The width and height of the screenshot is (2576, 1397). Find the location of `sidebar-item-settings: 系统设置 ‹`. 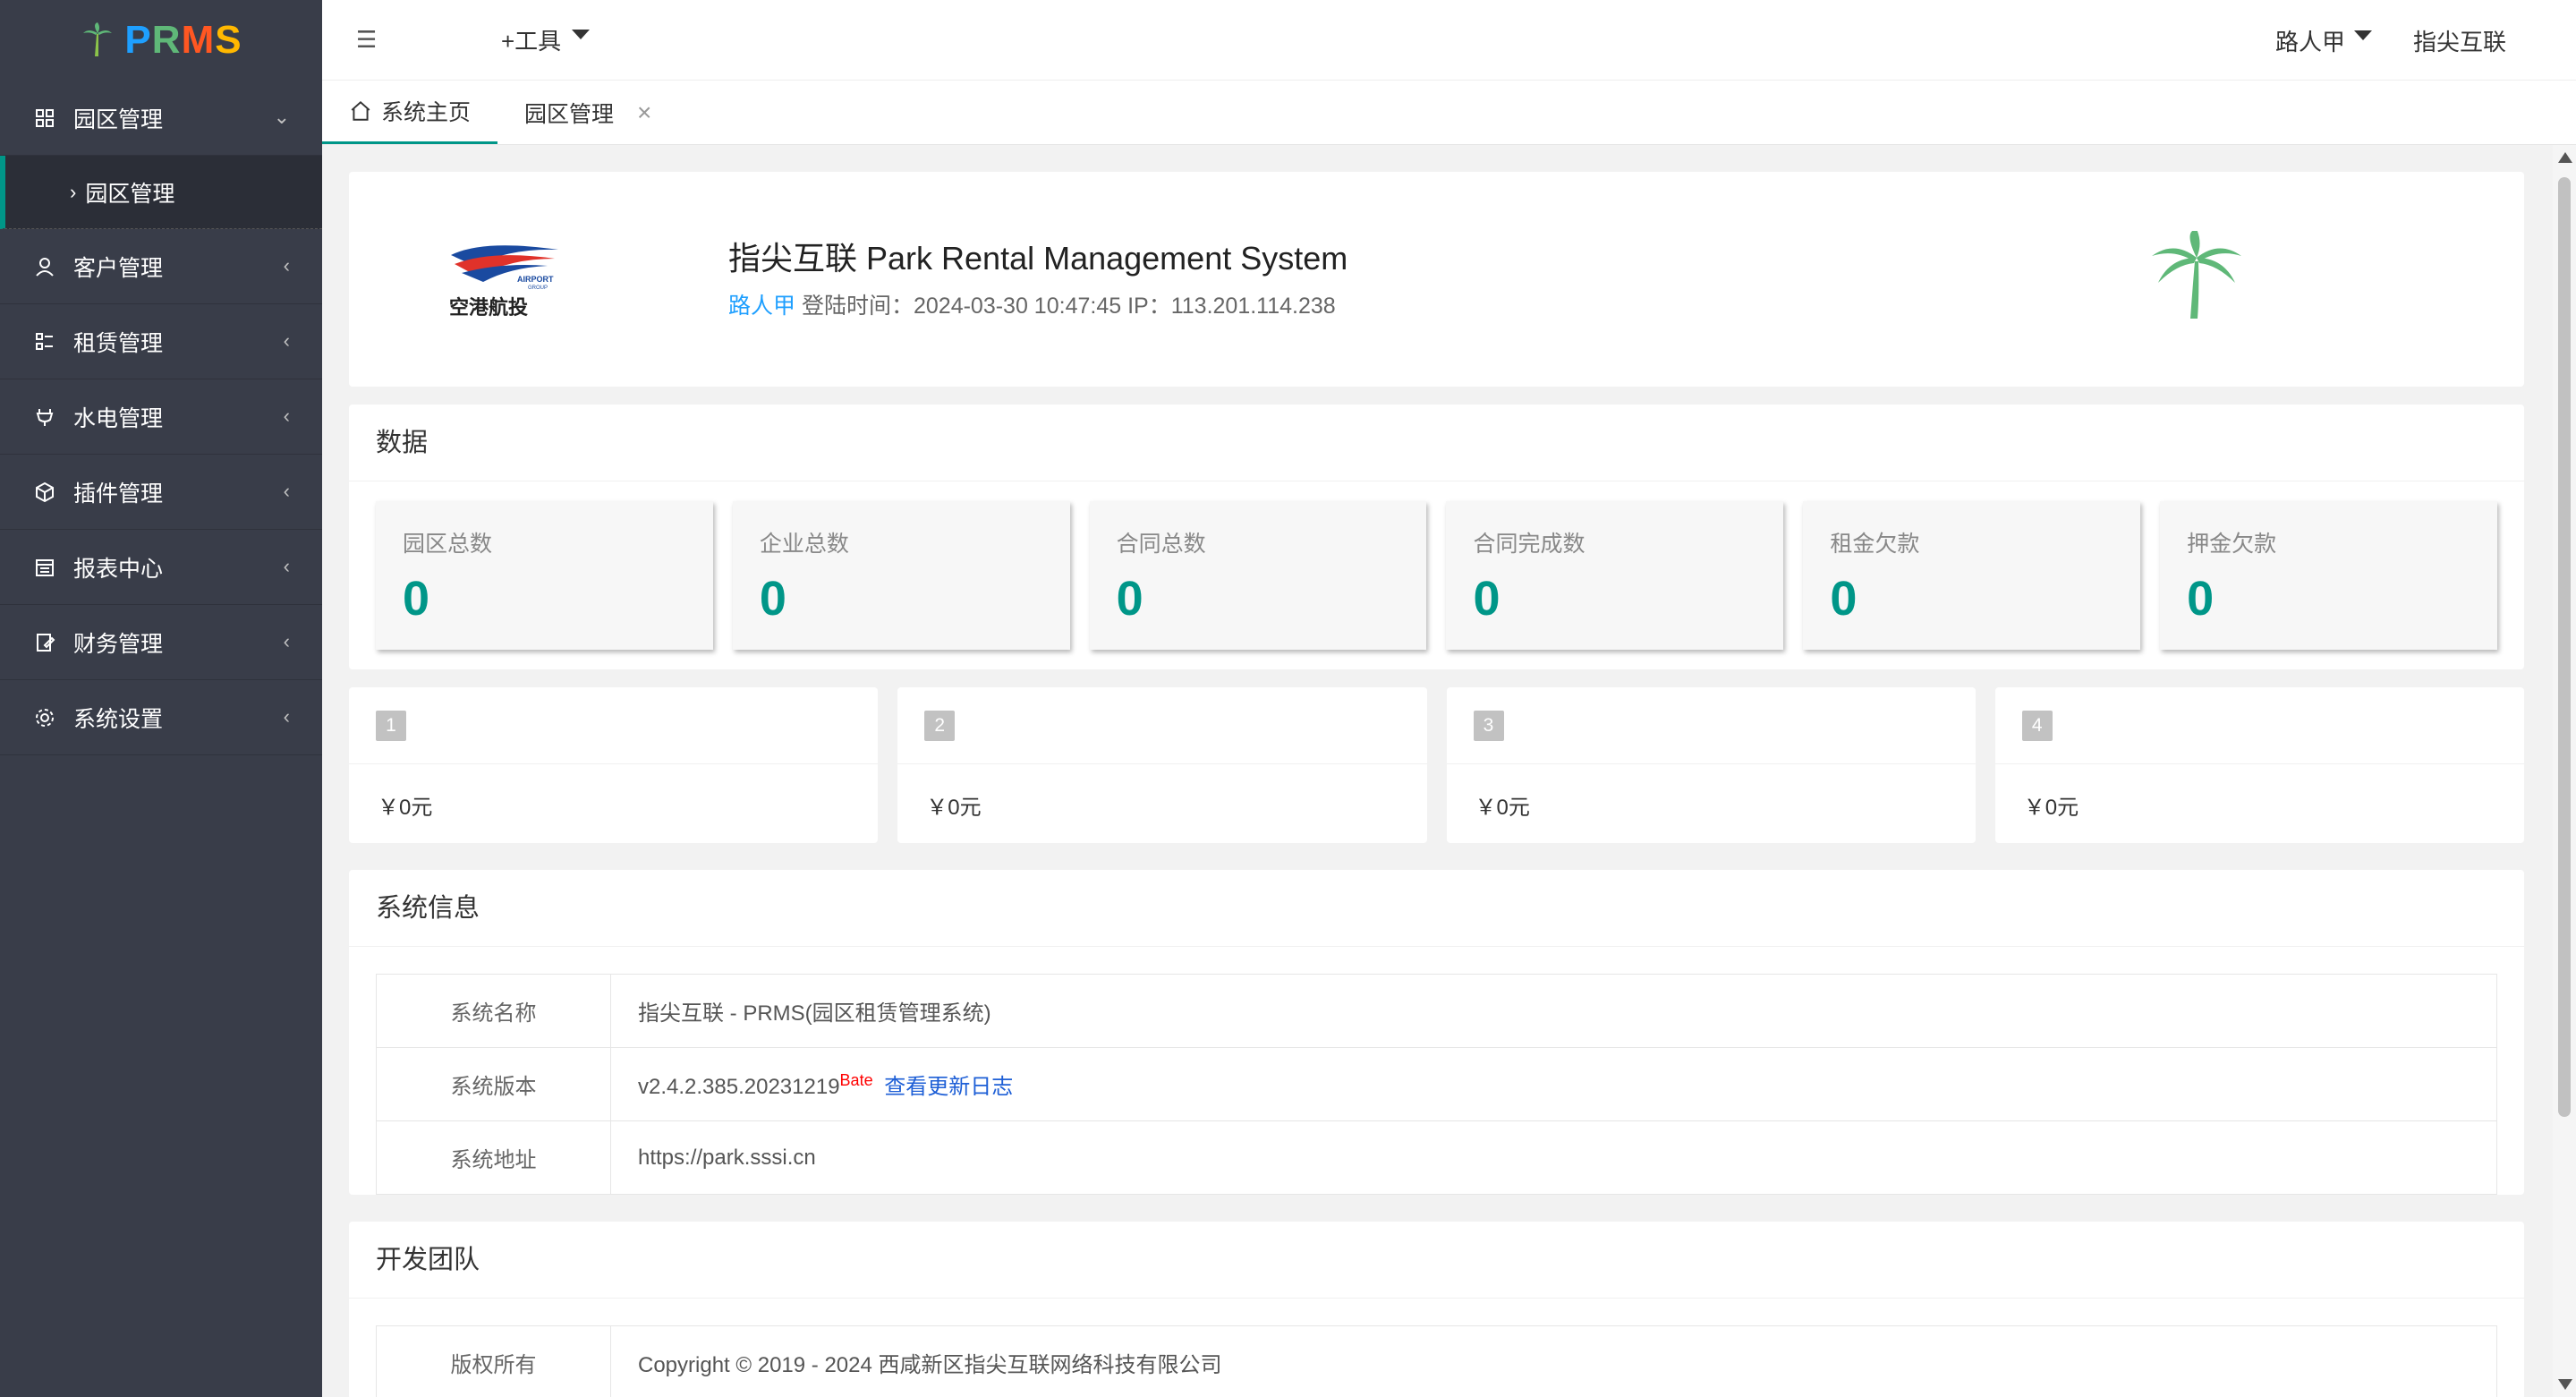

sidebar-item-settings: 系统设置 ‹ is located at coordinates (161, 718).